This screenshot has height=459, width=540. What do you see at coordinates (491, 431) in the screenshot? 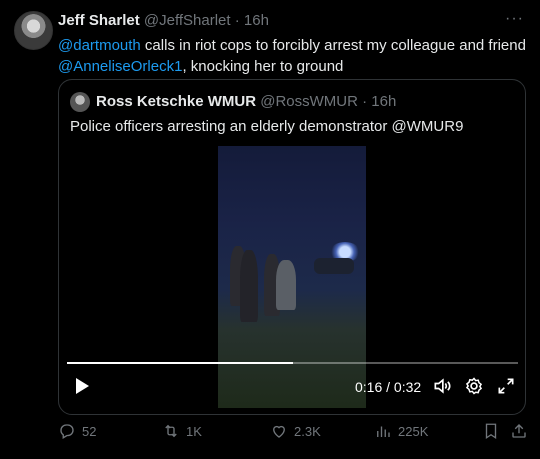
I see `bookmark-icon` at bounding box center [491, 431].